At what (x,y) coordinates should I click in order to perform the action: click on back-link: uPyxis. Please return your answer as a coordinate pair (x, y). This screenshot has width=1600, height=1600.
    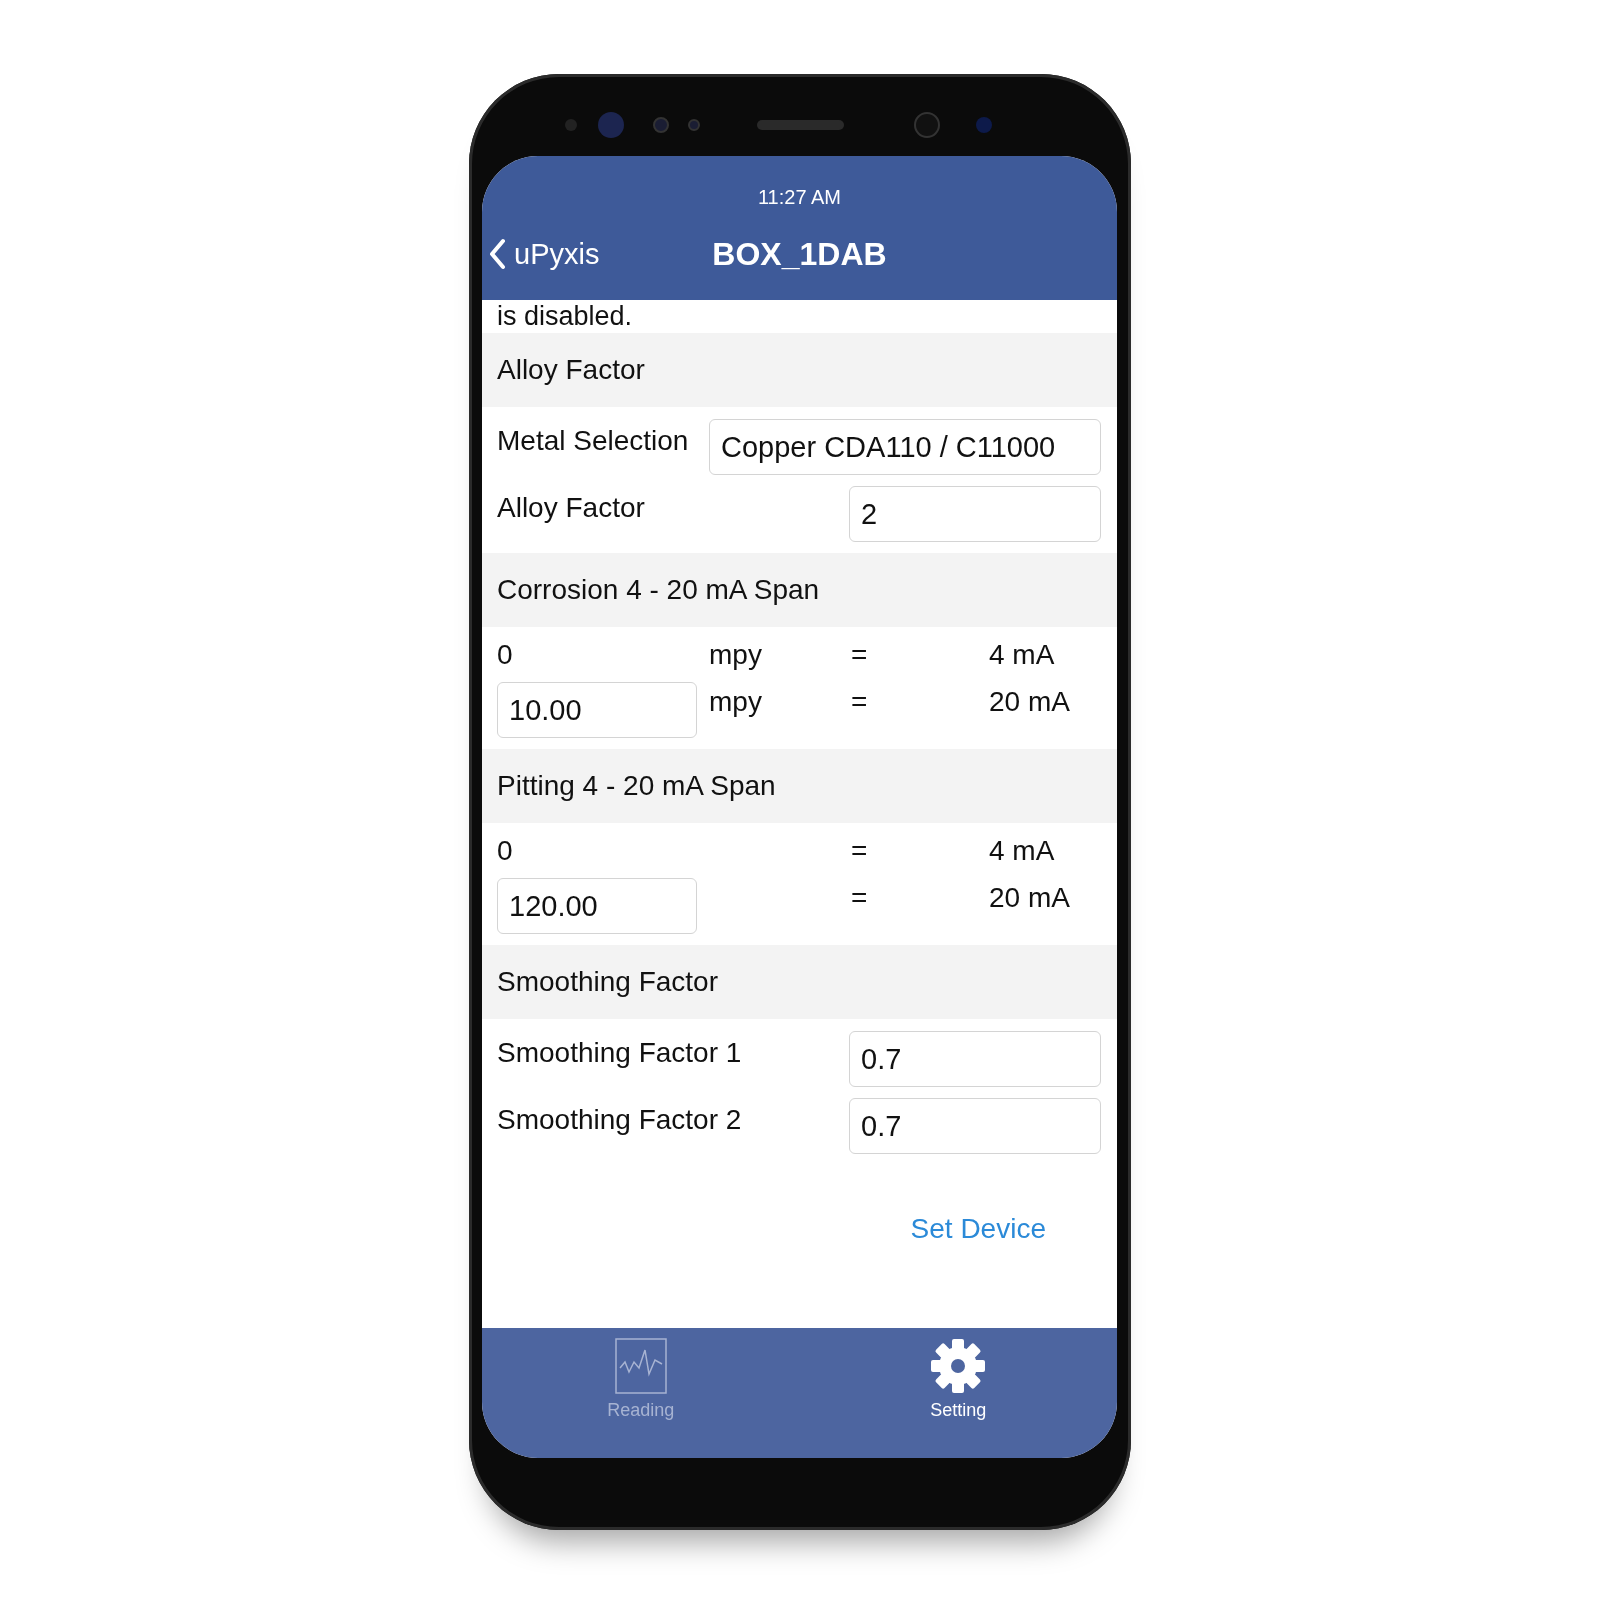
    Looking at the image, I should click on (544, 254).